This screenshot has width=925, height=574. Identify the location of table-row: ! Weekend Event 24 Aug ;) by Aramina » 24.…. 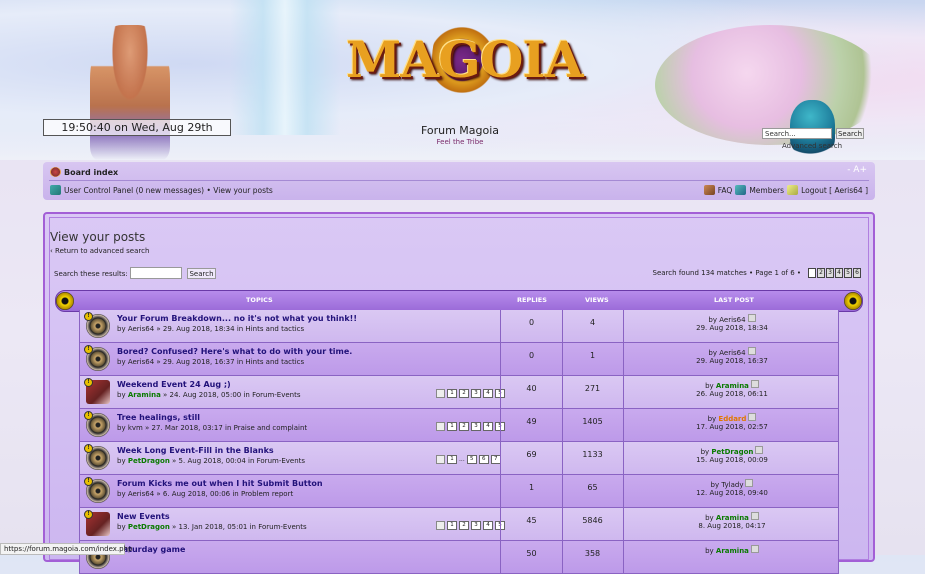
(459, 392).